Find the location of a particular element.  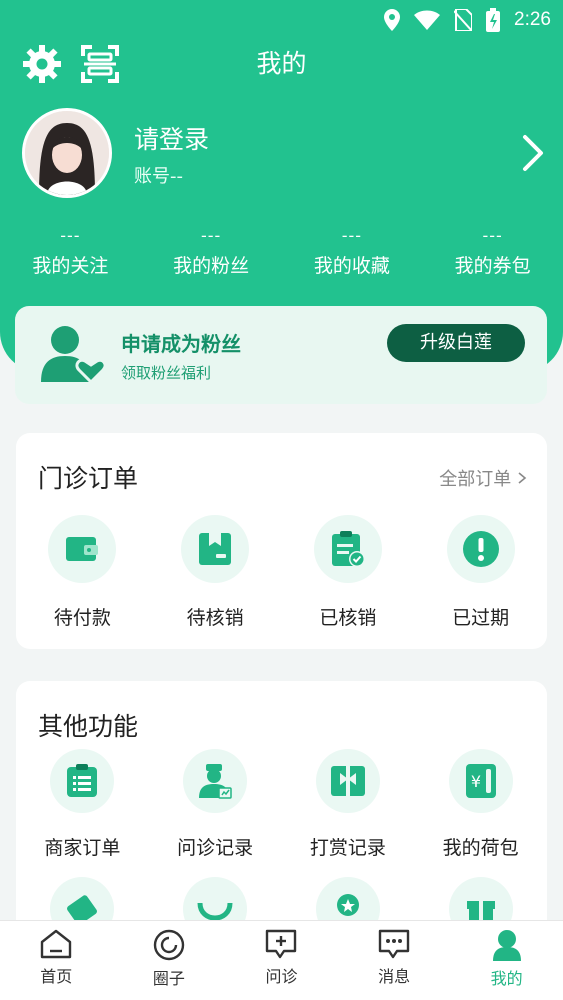

tab-home: 首页 is located at coordinates (56, 960).